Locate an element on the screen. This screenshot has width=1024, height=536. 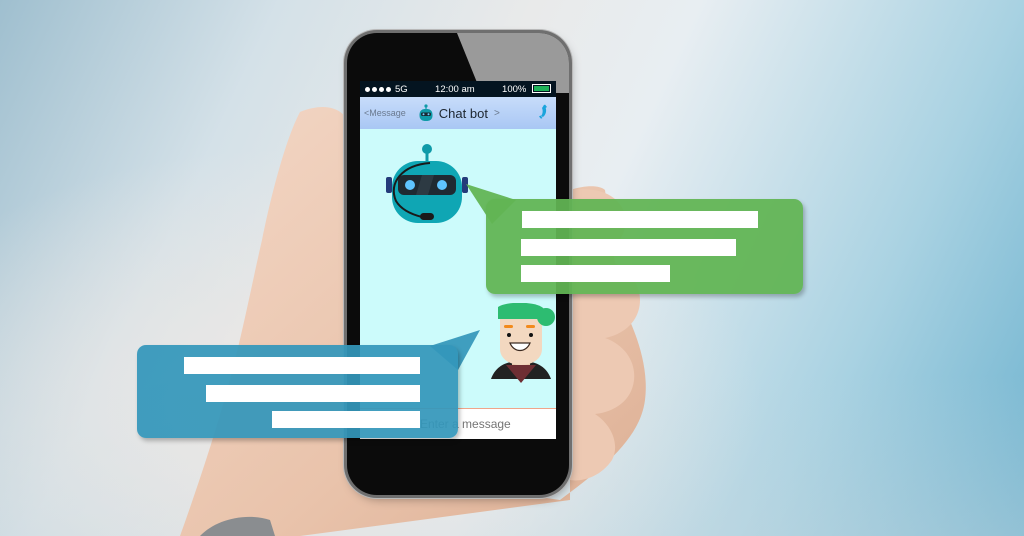
bot-message-bubble is located at coordinates (644, 246).